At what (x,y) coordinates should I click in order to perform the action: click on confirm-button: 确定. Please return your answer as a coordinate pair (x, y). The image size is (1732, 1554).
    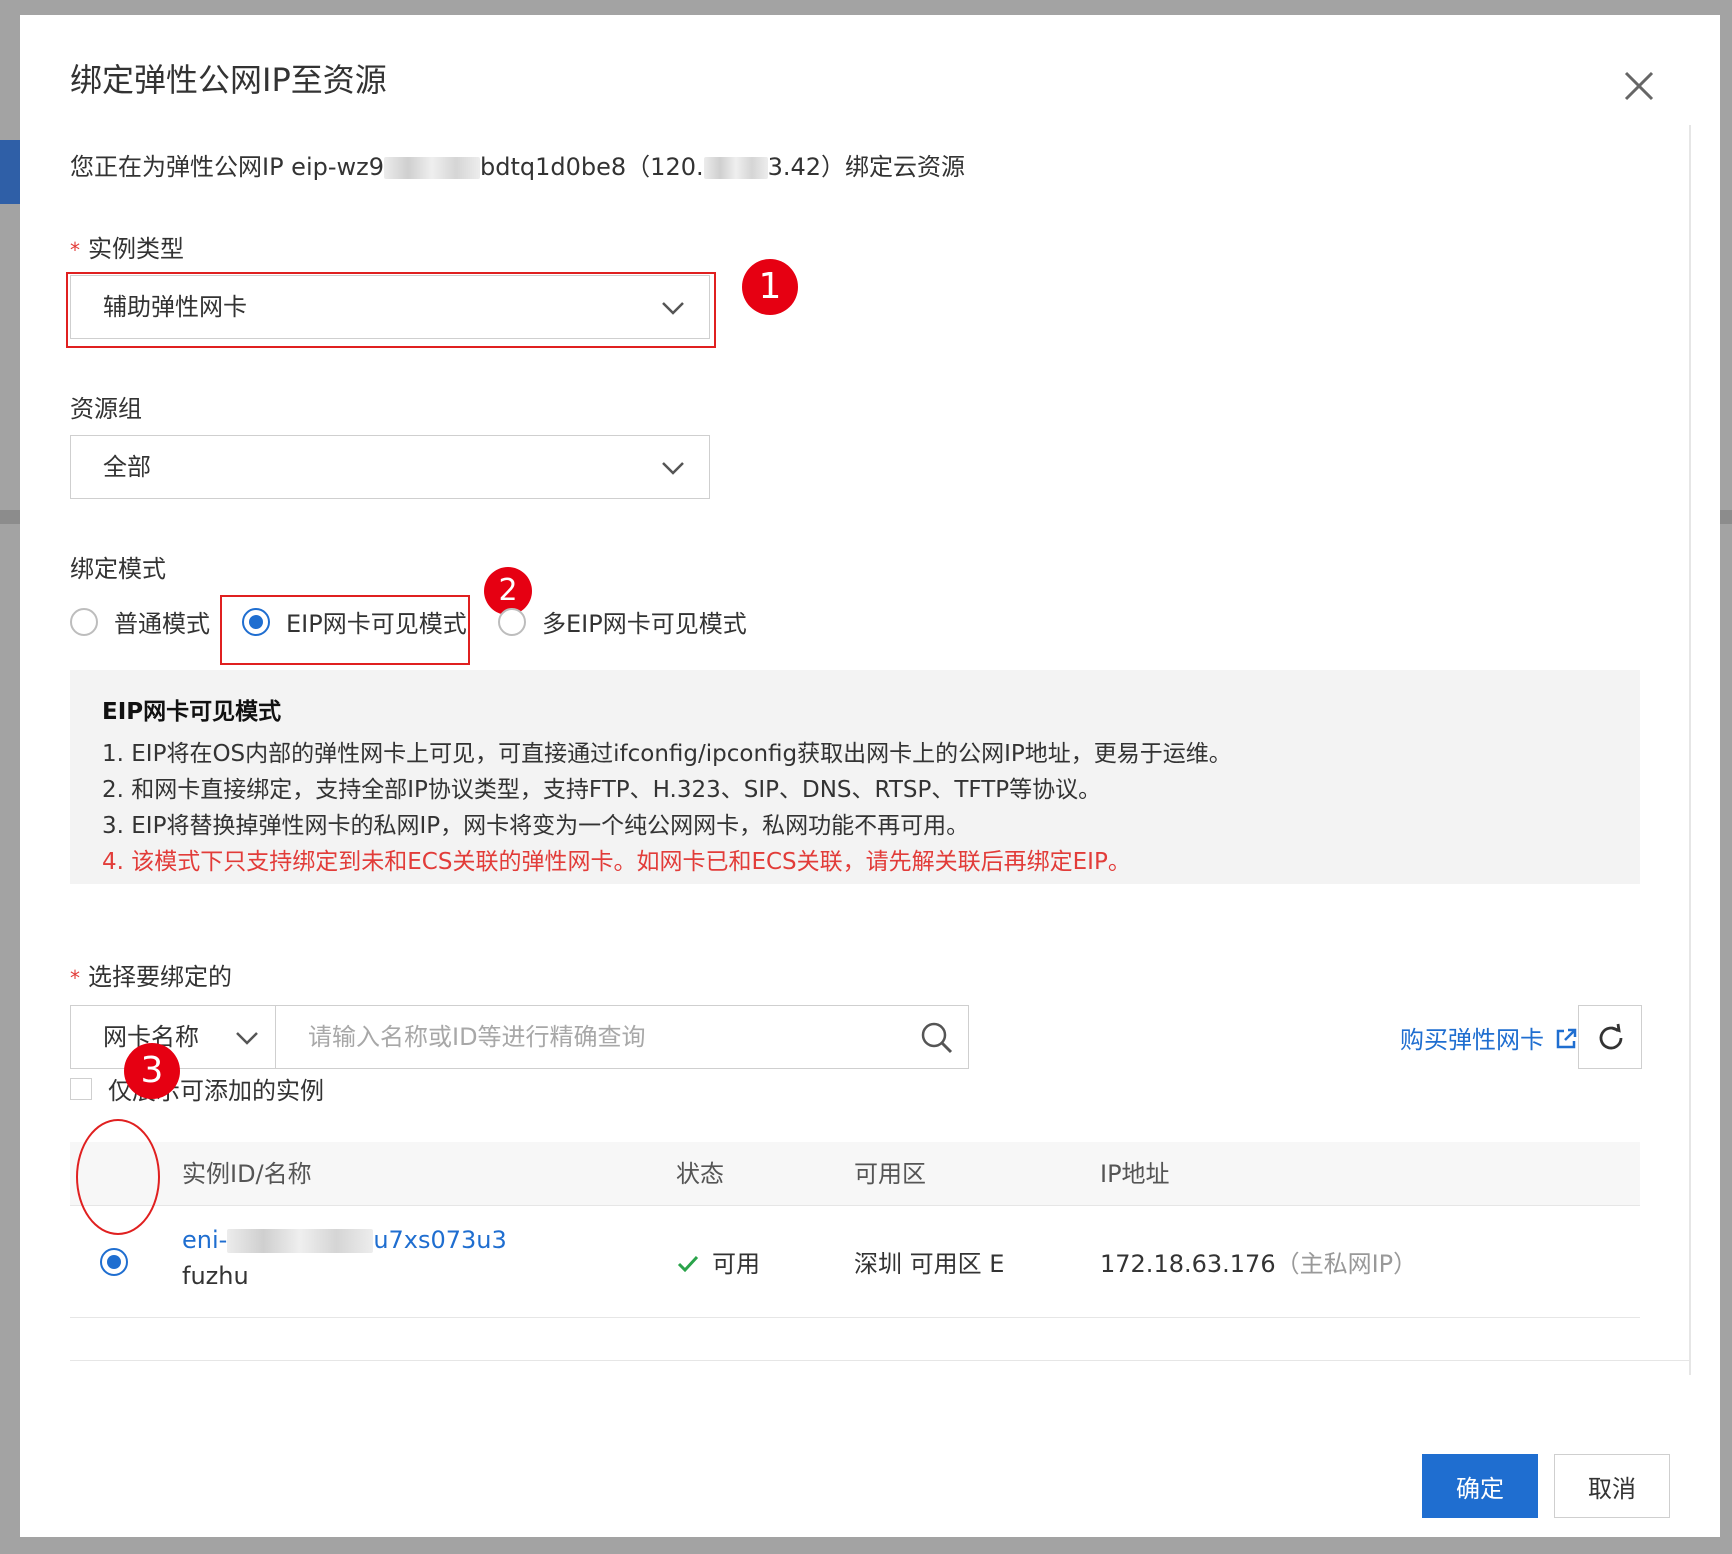
    Looking at the image, I should click on (1480, 1486).